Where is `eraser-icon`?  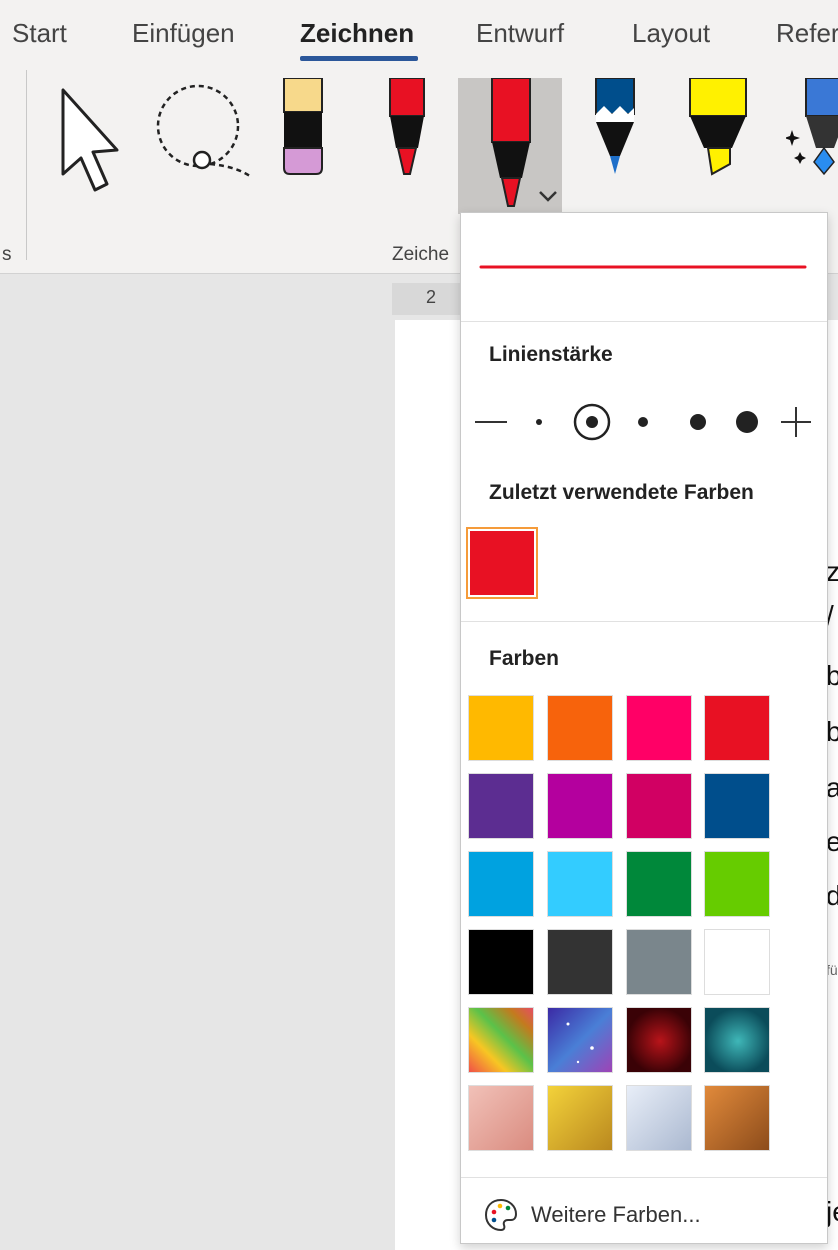 eraser-icon is located at coordinates (303, 128).